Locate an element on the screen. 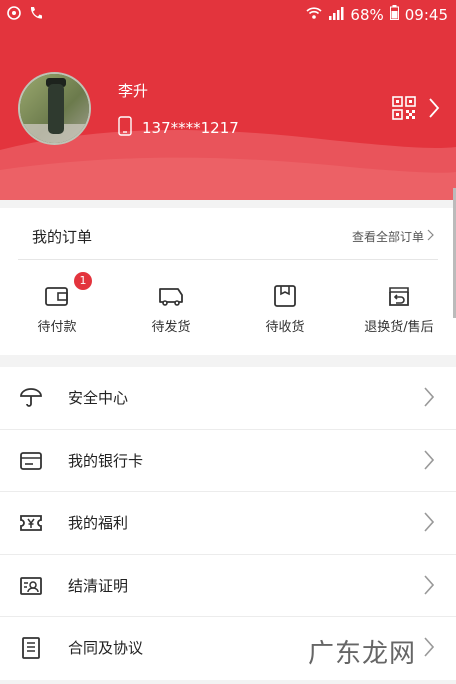  document-icon is located at coordinates (31, 648).